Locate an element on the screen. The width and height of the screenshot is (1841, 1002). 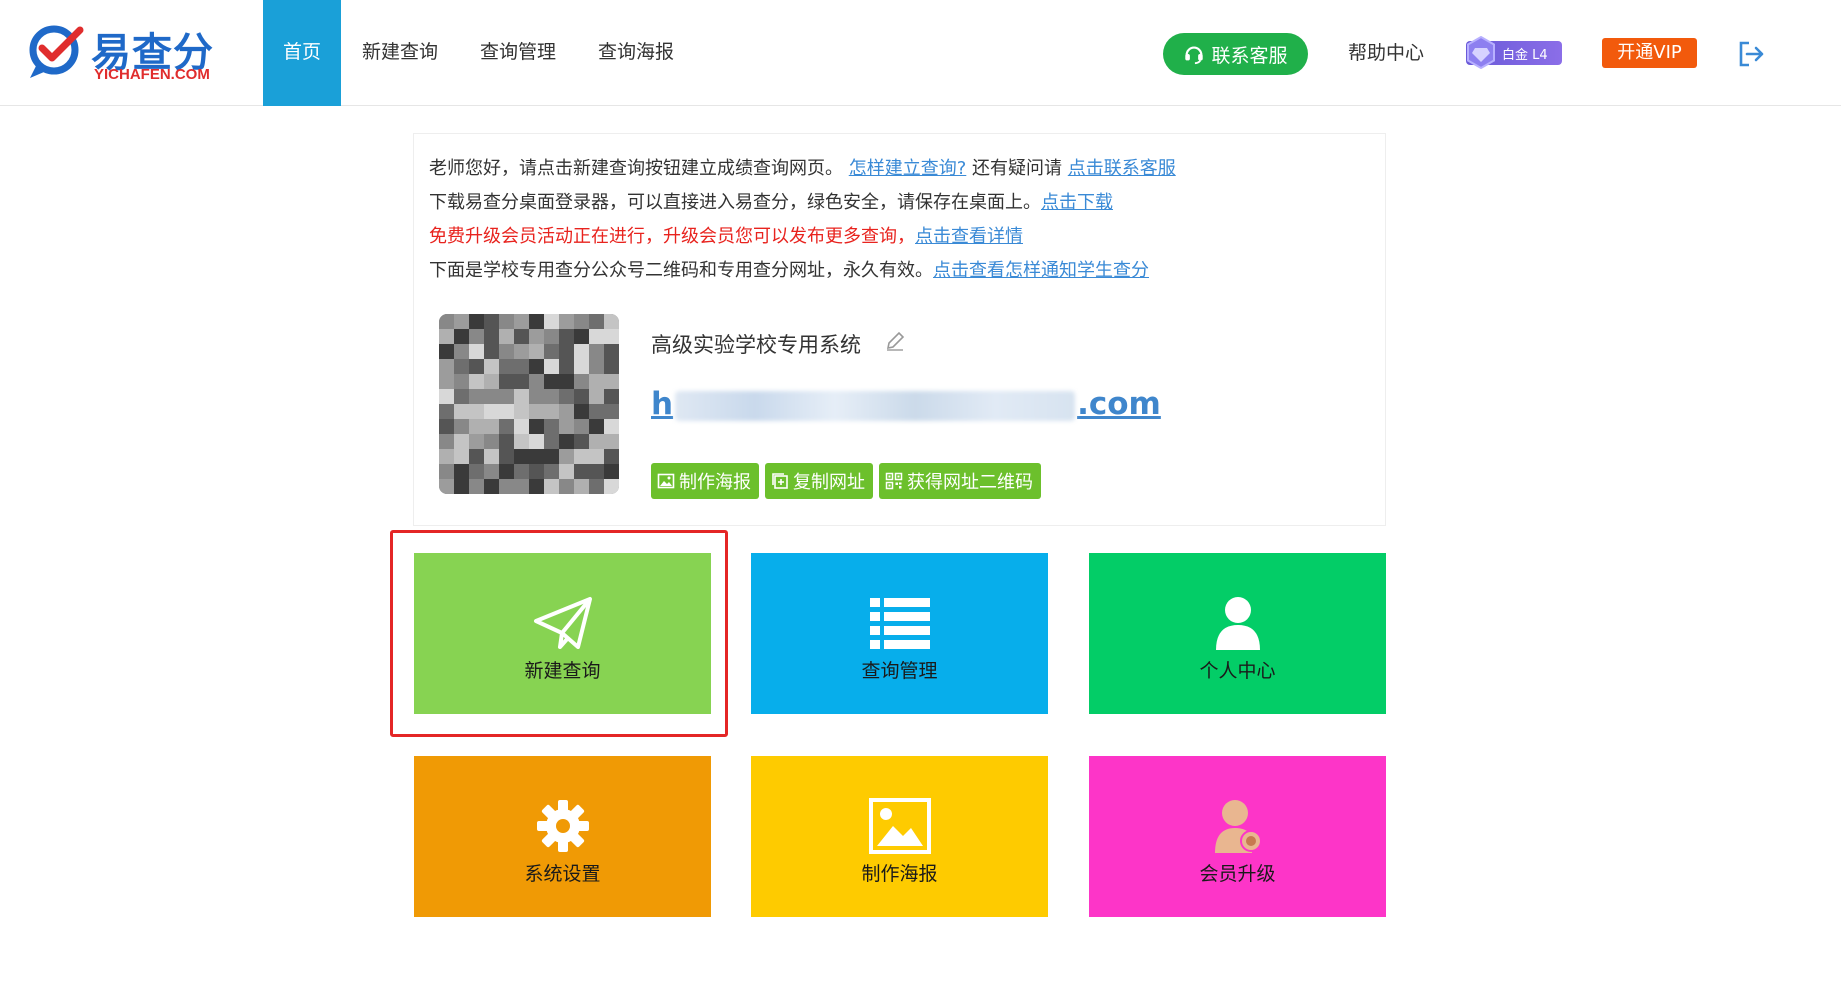
school-qrcode-image is located at coordinates (529, 404).